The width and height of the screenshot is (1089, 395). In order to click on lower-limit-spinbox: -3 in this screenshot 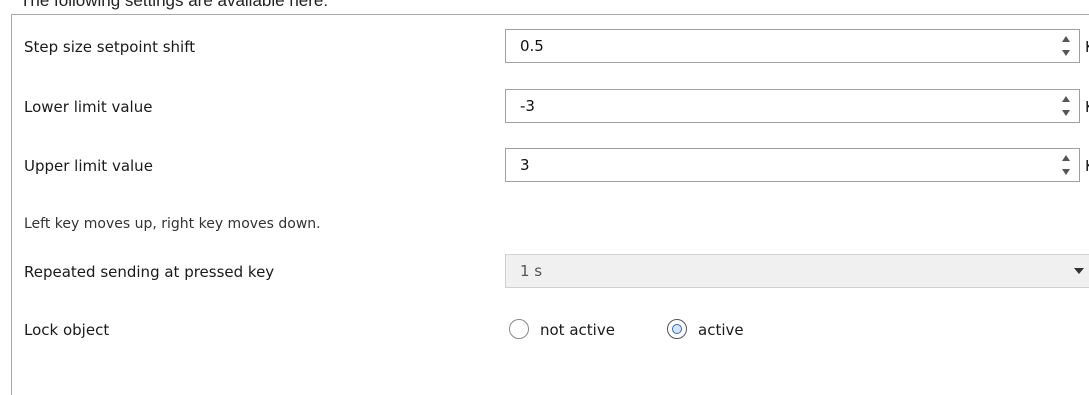, I will do `click(792, 106)`.